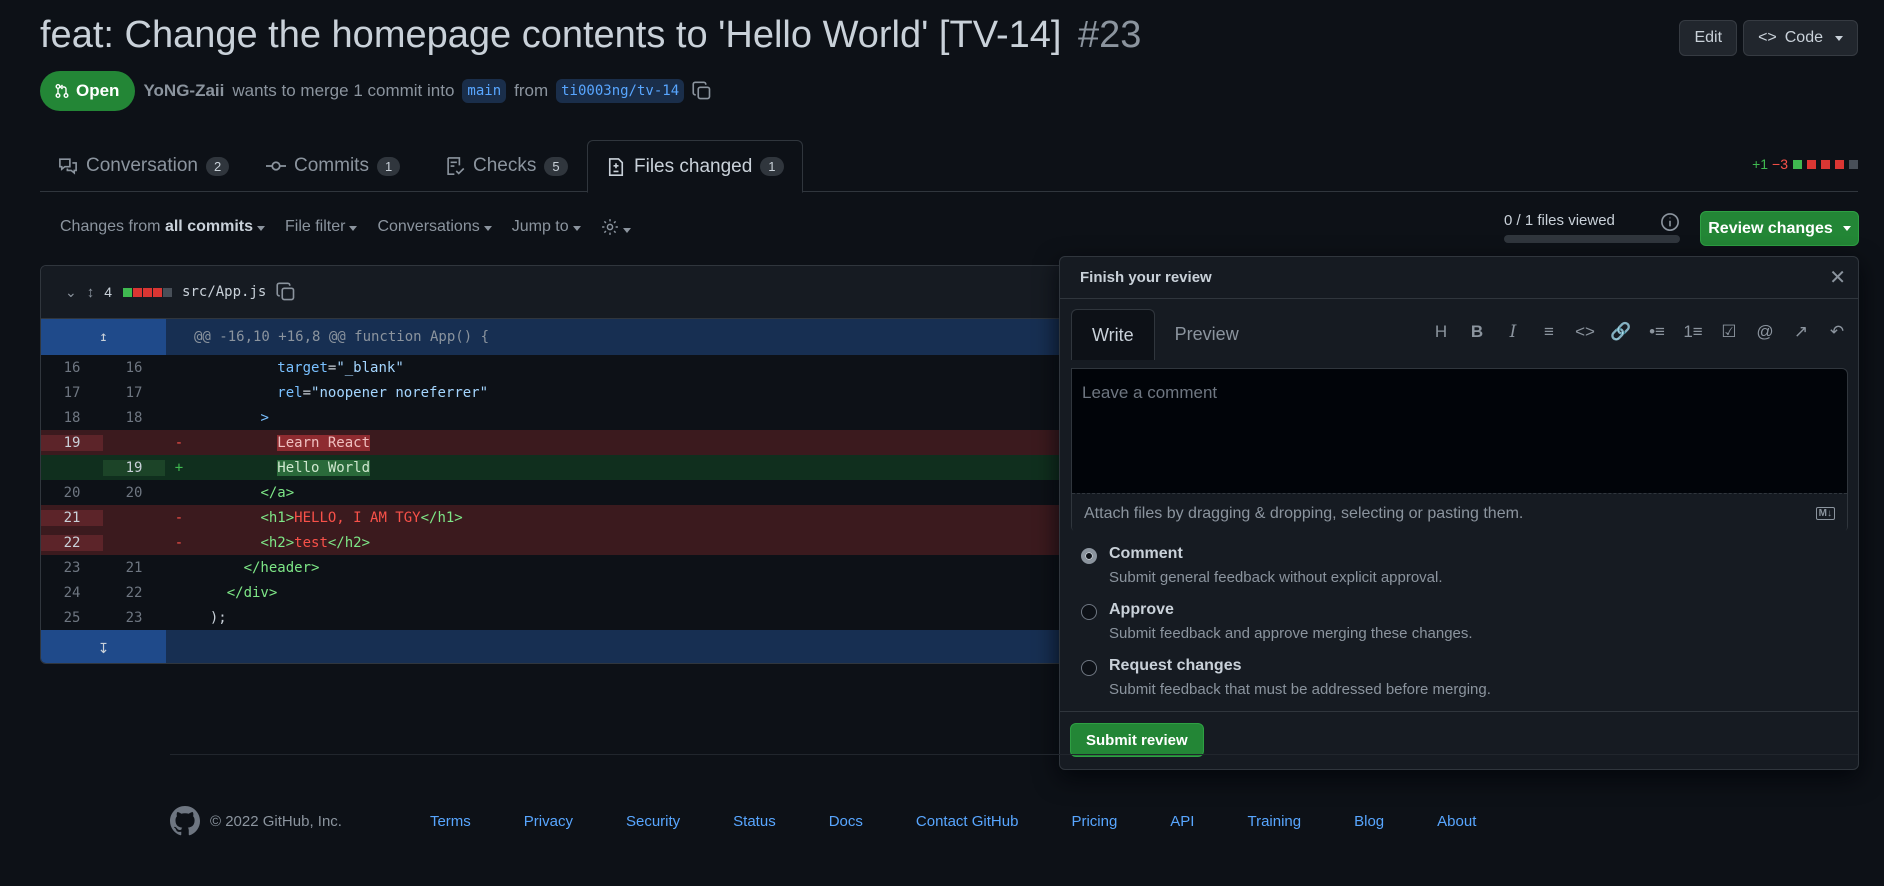 This screenshot has width=1884, height=886. I want to click on bold-icon: B, so click(1477, 332).